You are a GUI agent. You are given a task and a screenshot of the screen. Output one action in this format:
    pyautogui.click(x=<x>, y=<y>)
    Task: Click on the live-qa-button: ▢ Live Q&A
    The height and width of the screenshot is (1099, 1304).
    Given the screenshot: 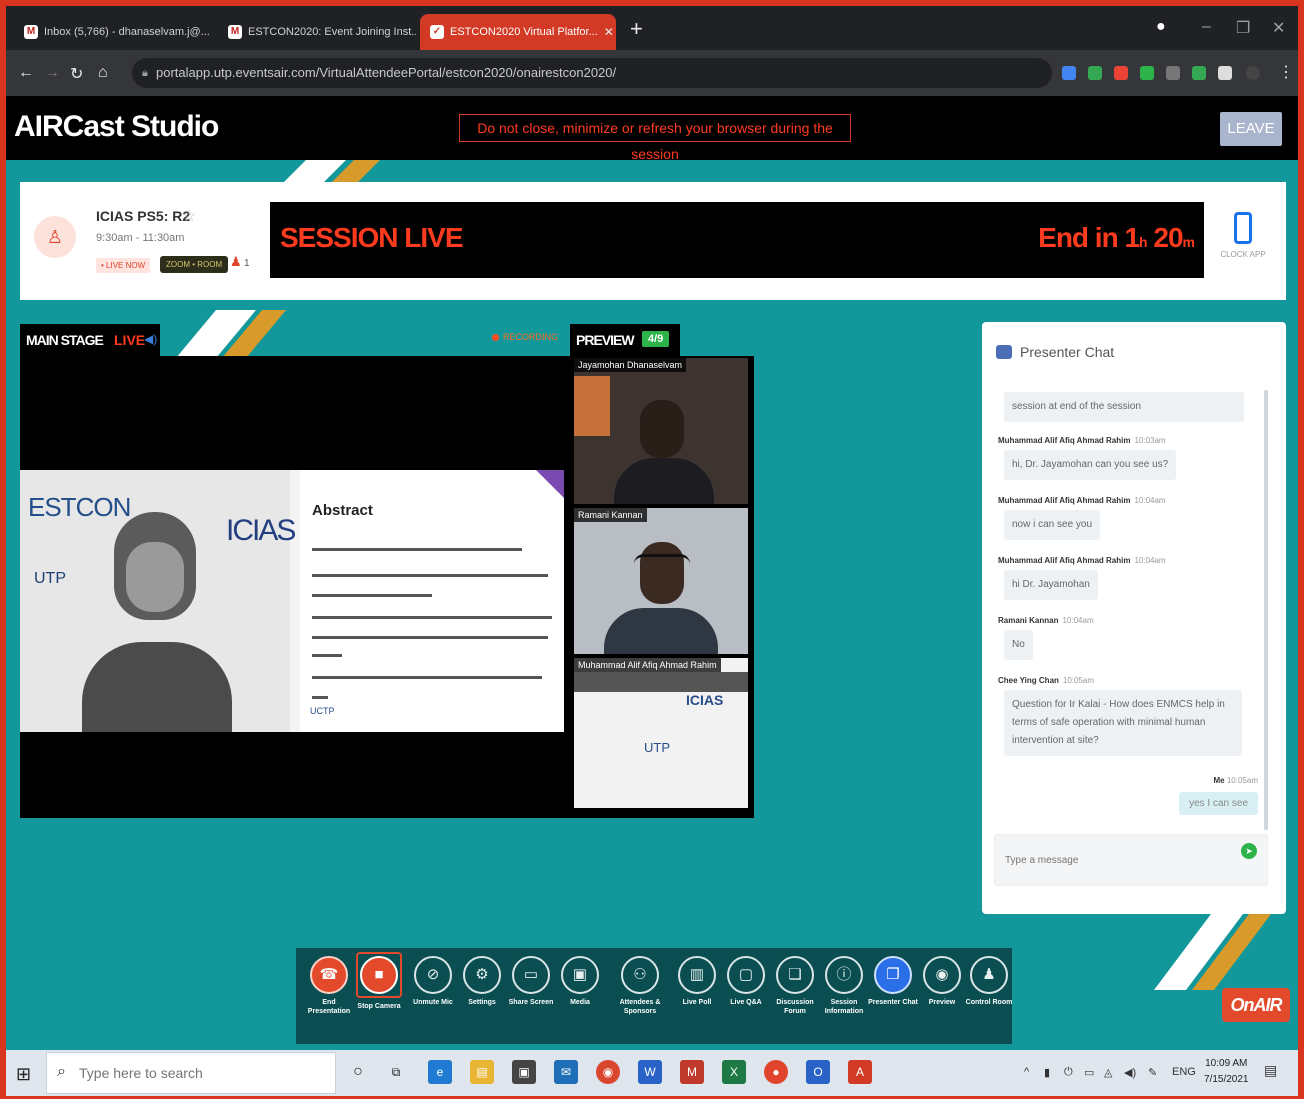 What is the action you would take?
    pyautogui.click(x=746, y=981)
    